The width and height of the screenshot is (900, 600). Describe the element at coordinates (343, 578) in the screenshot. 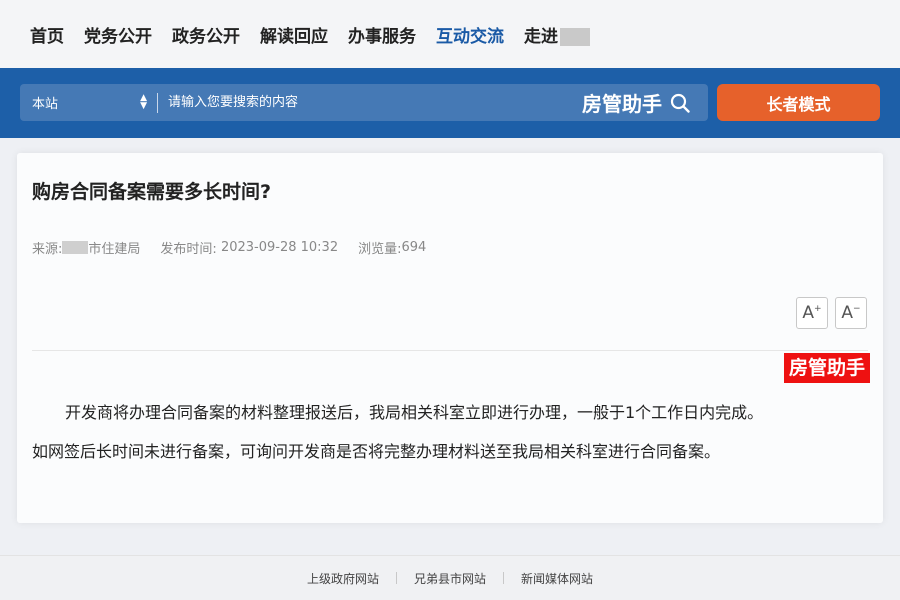

I see `footer-link-superior-gov: 上级政府网站` at that location.